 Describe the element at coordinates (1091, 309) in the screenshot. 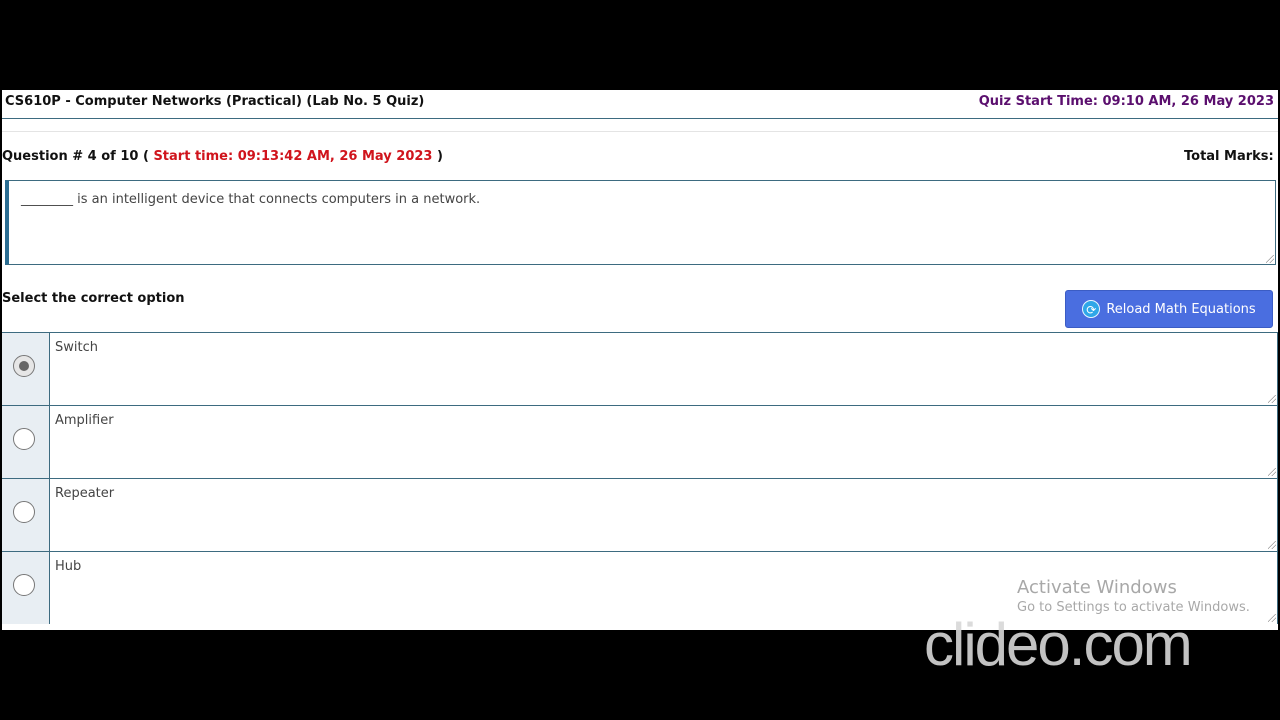

I see `refresh-icon: ⟳` at that location.